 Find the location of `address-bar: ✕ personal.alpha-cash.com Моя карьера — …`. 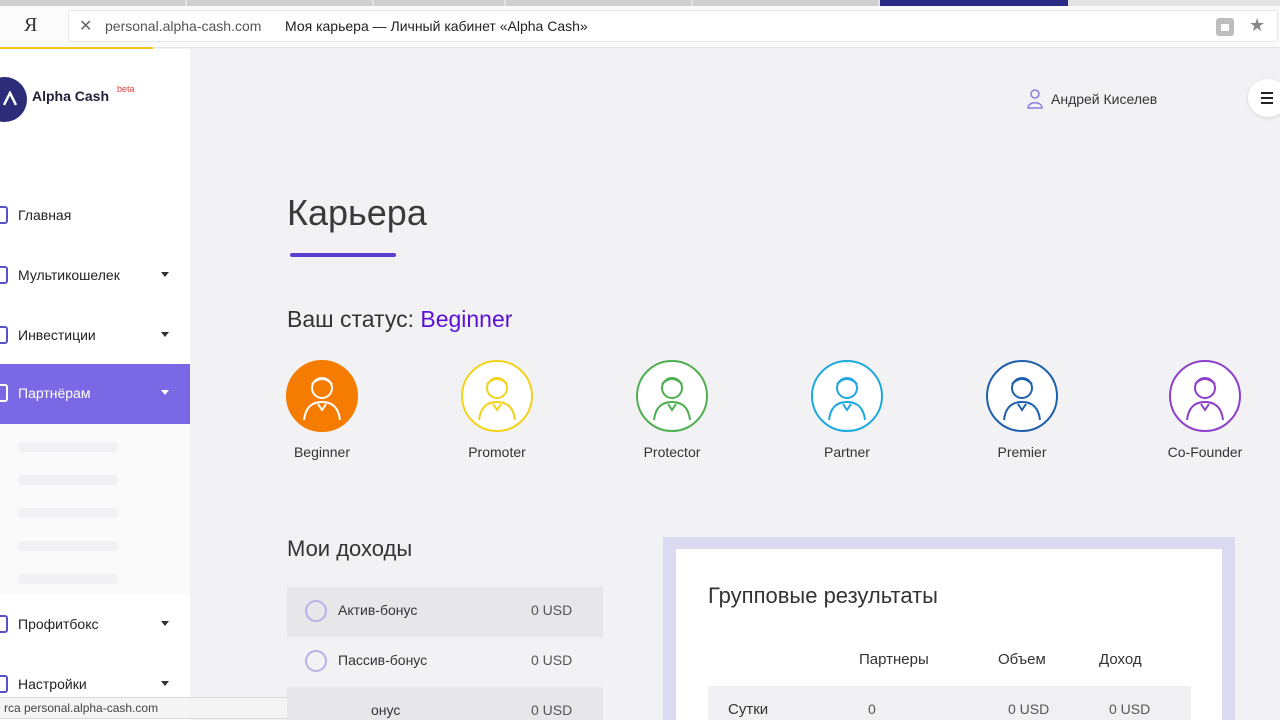

address-bar: ✕ personal.alpha-cash.com Моя карьера — … is located at coordinates (673, 26).